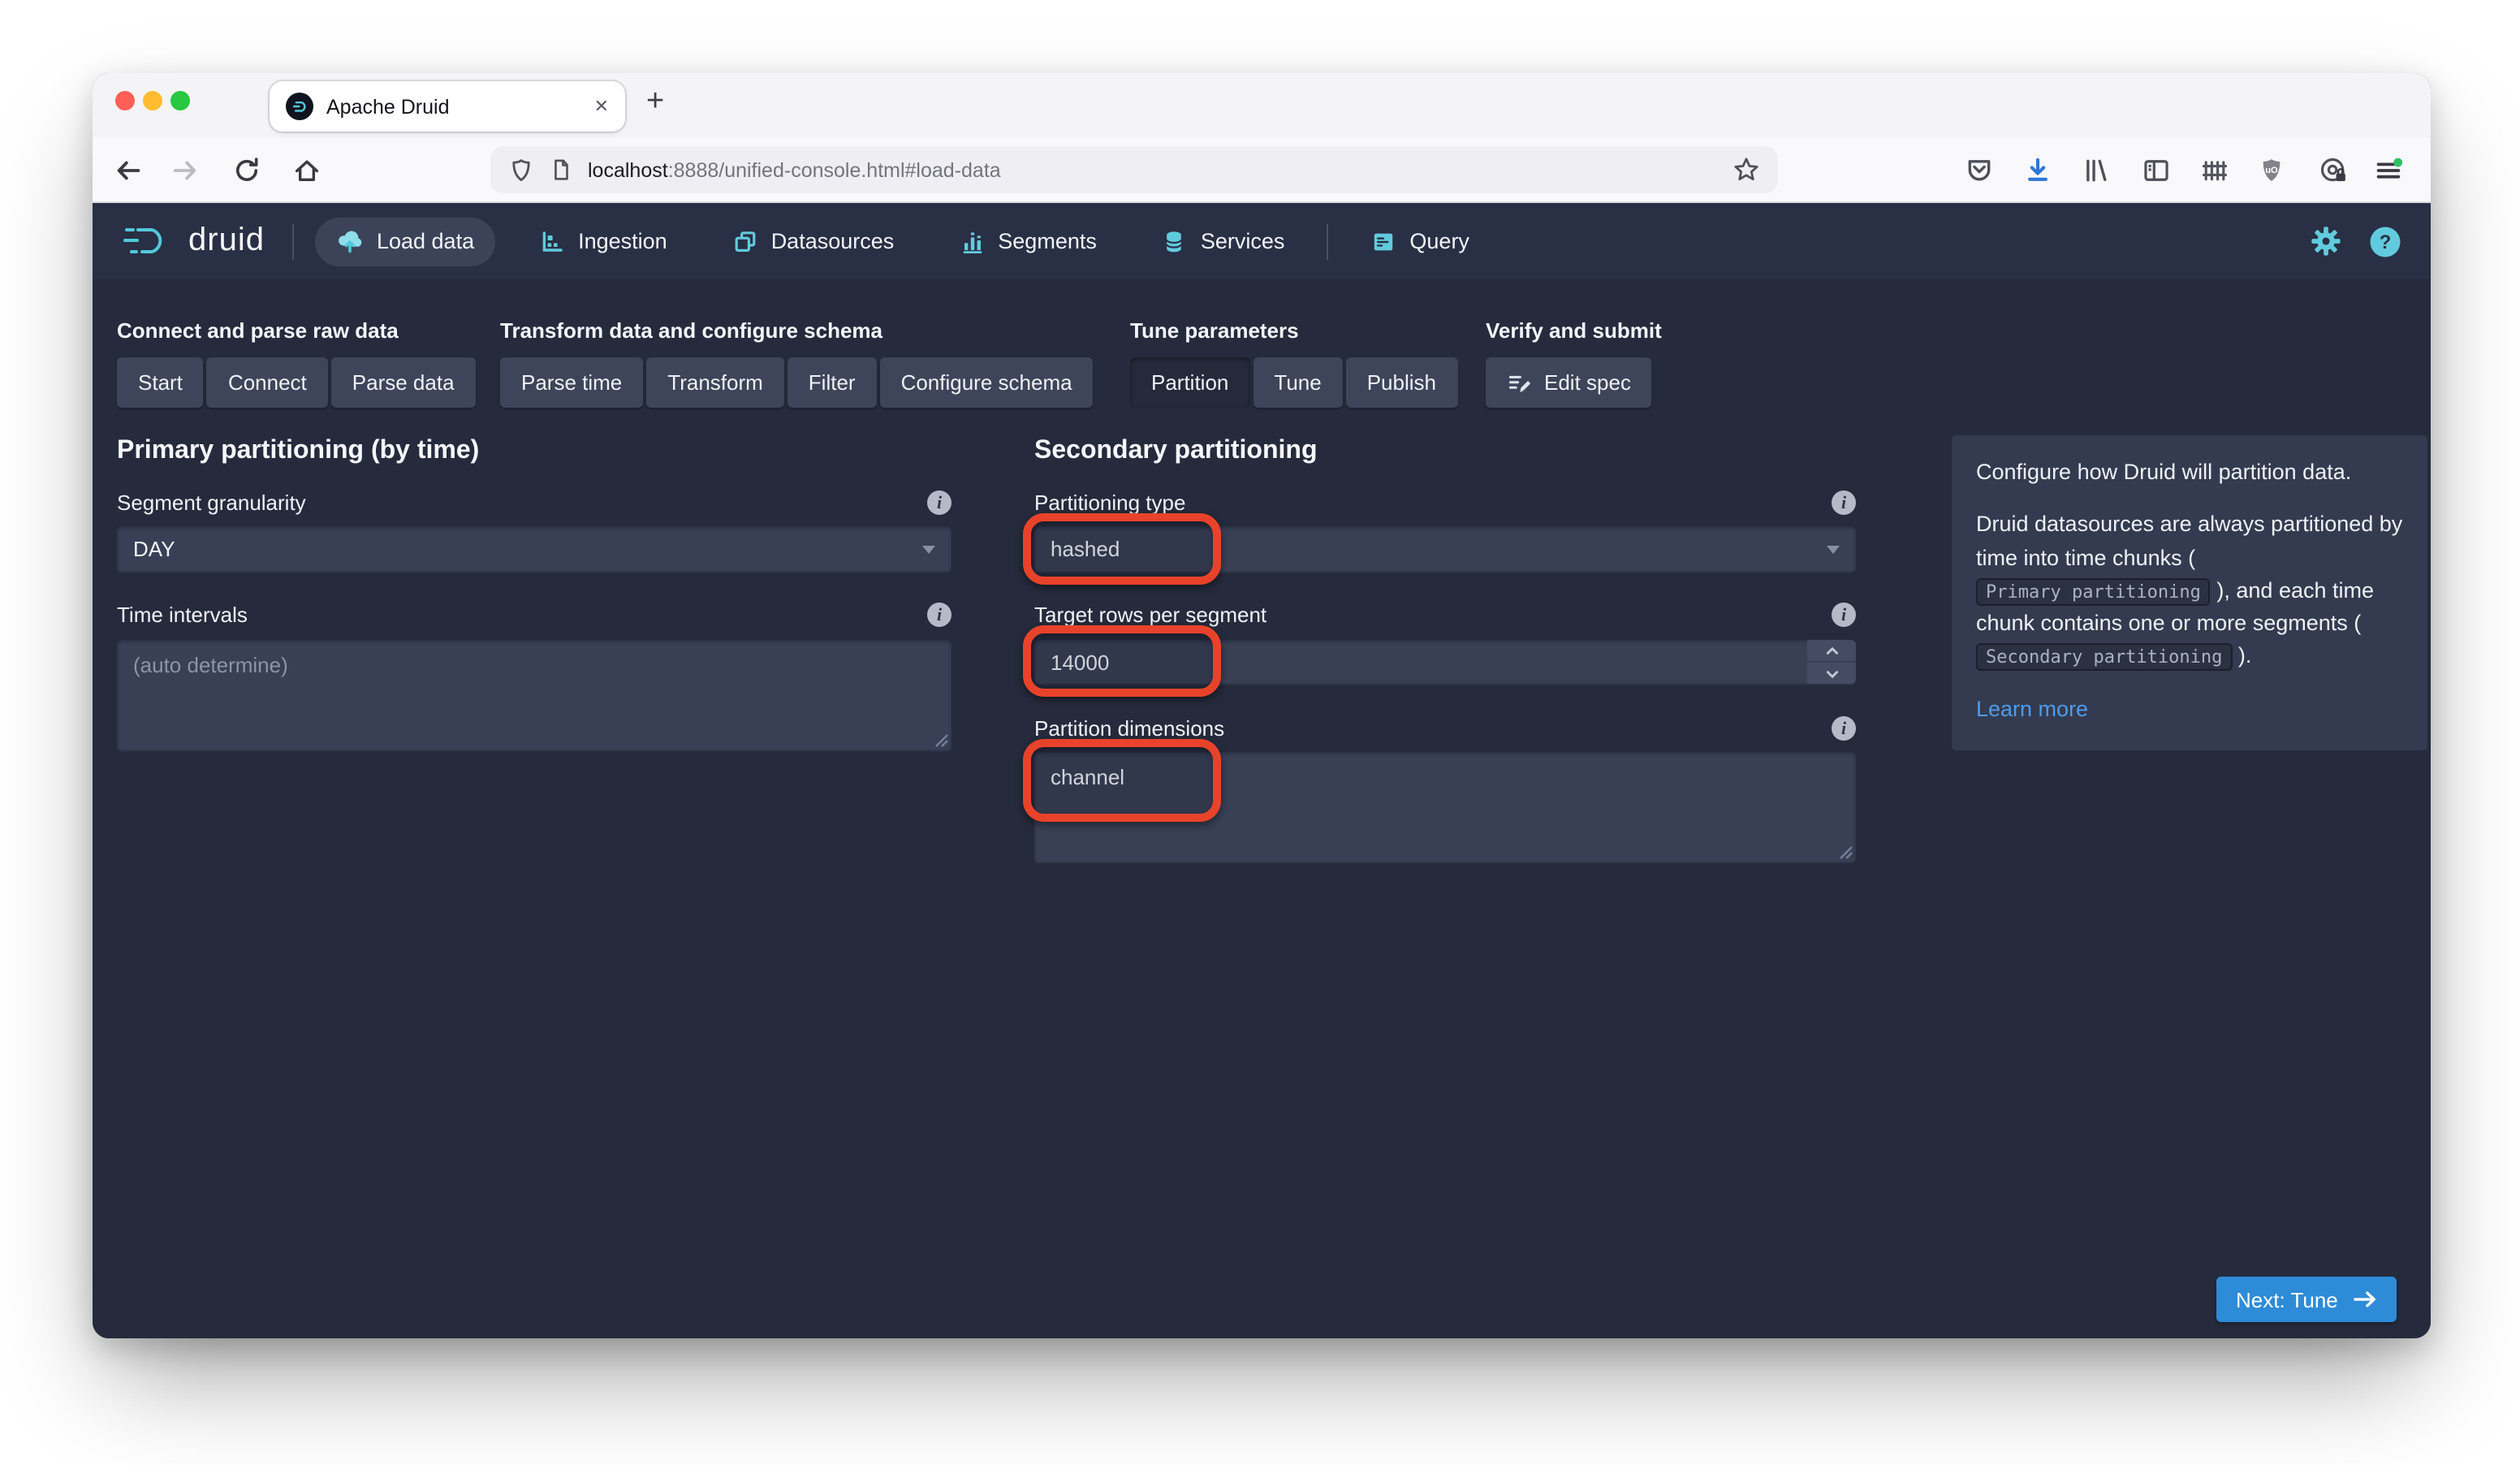  What do you see at coordinates (1174, 241) in the screenshot?
I see `services-icon` at bounding box center [1174, 241].